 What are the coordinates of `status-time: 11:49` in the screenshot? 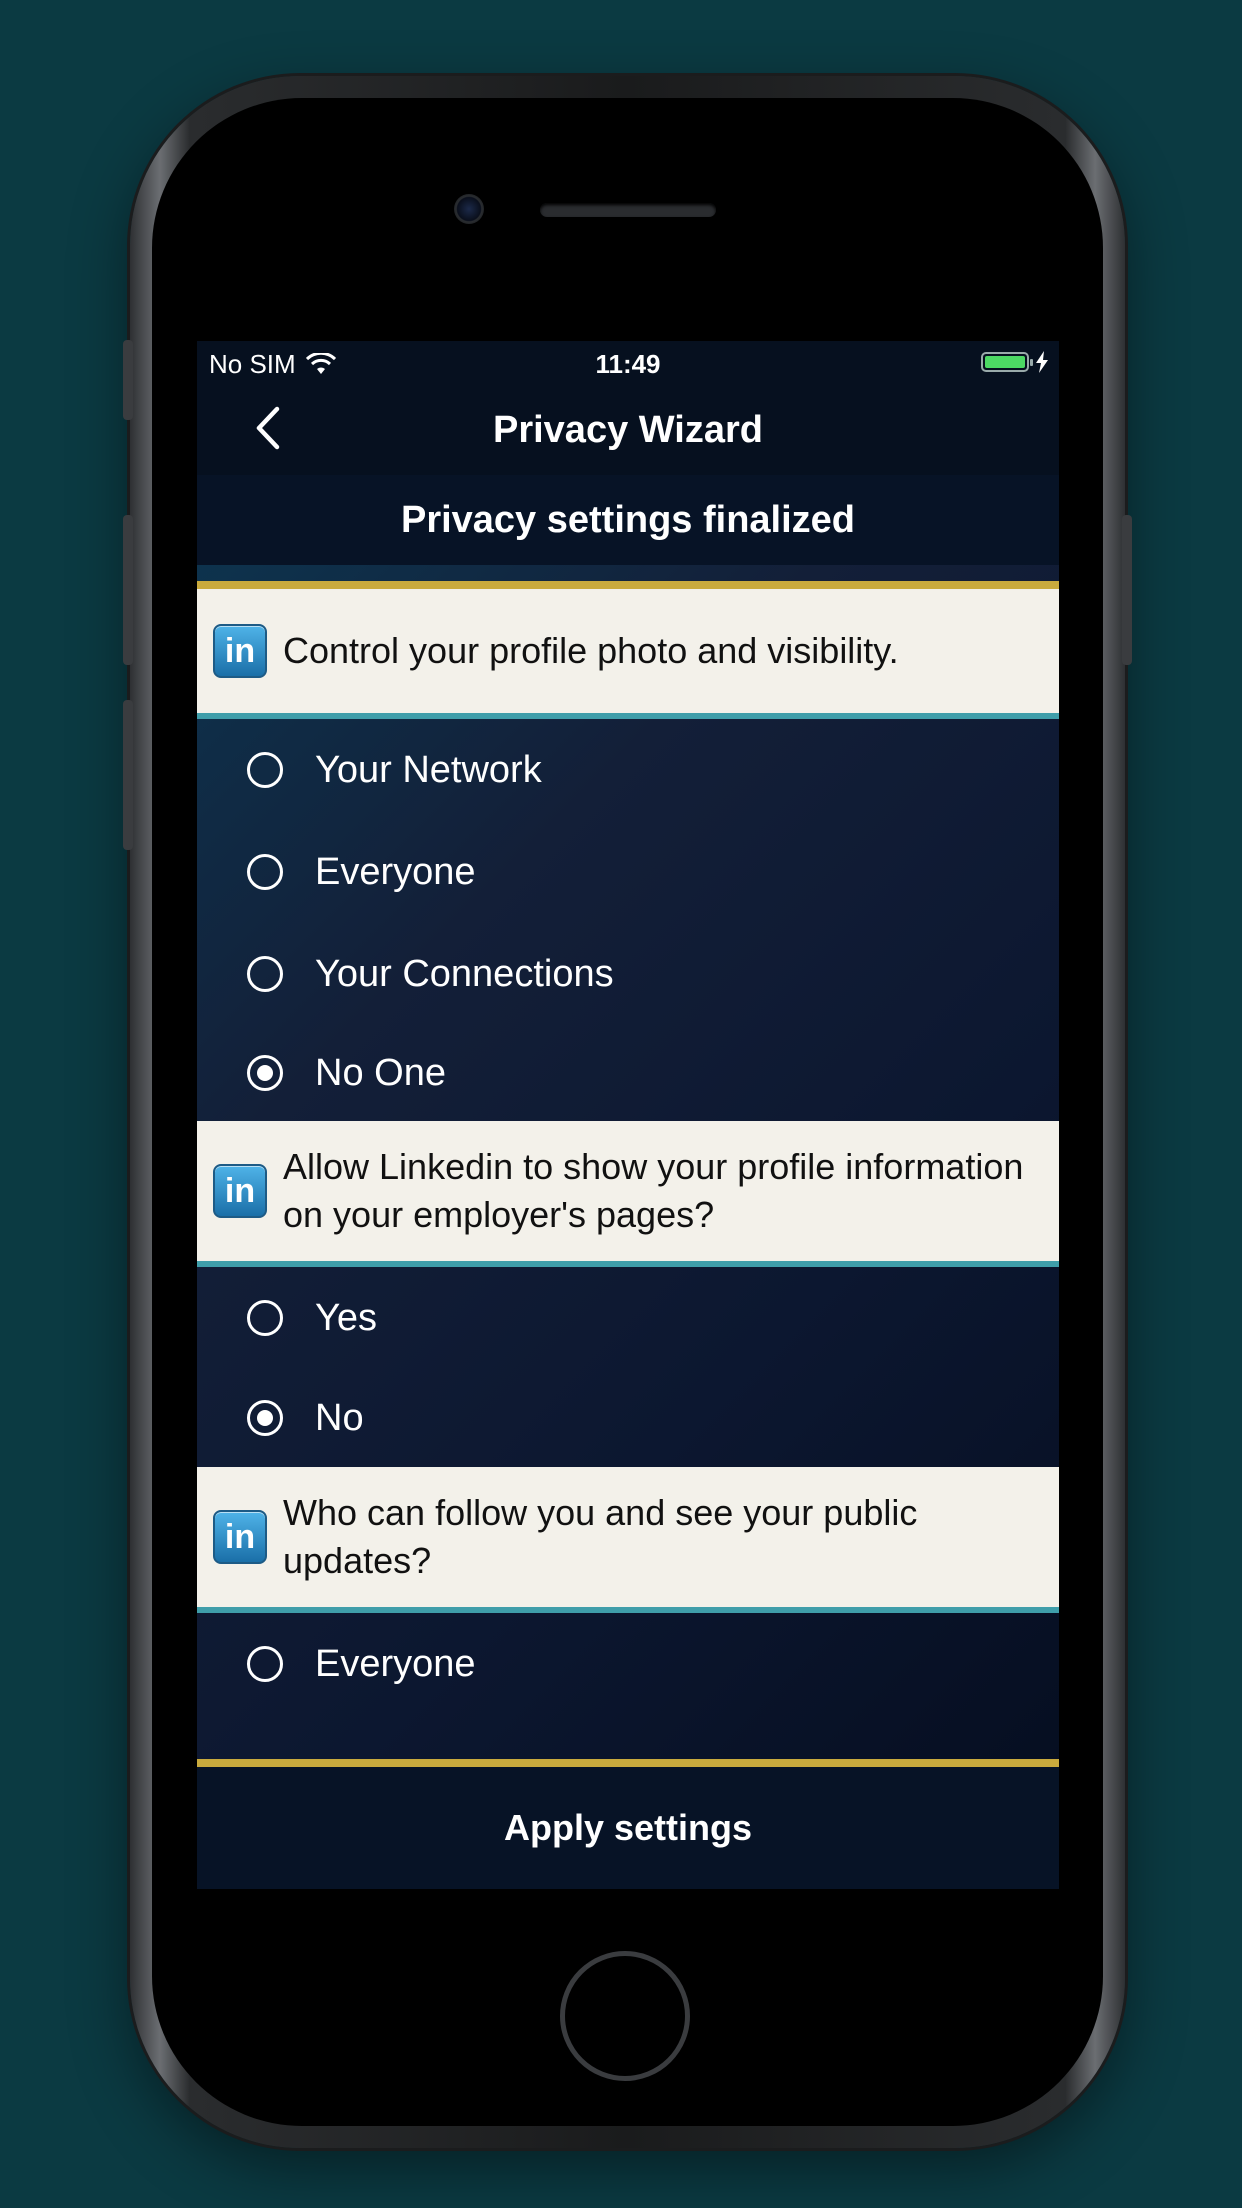 It's located at (628, 364).